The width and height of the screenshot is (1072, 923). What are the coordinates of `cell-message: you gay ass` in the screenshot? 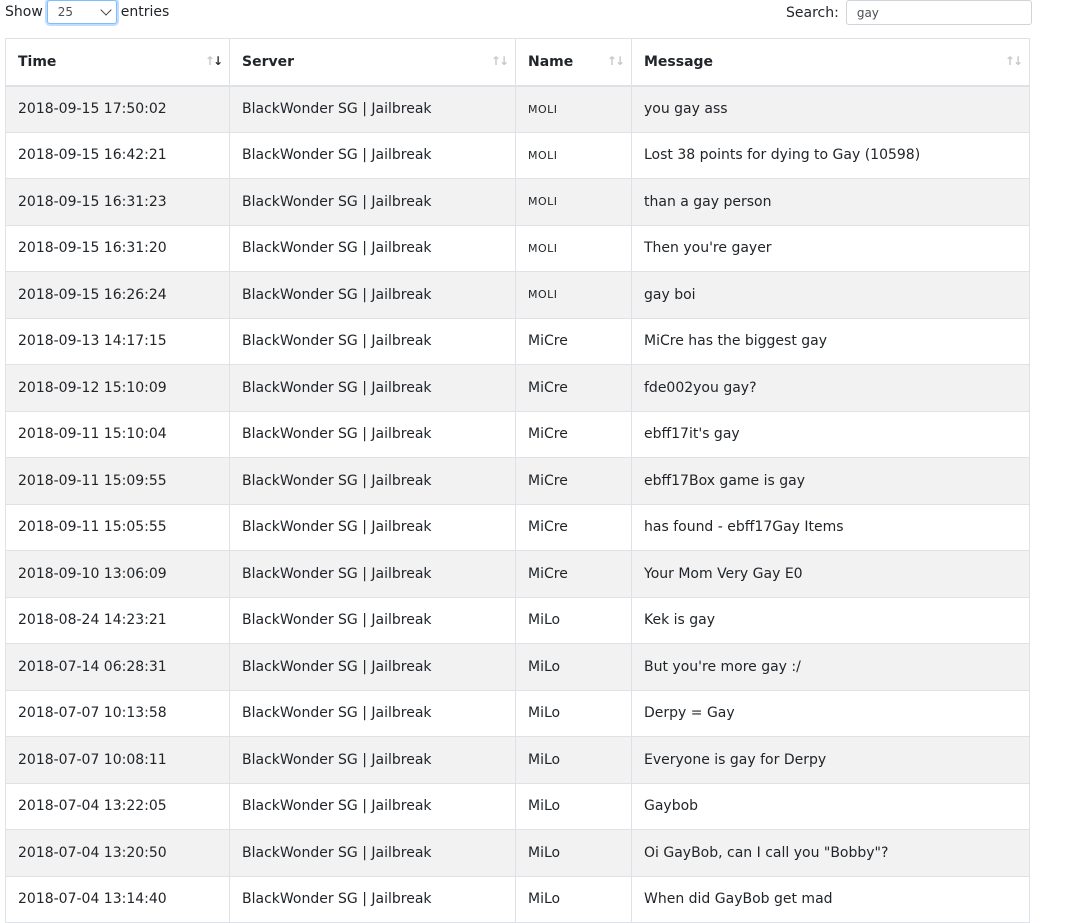 It's located at (830, 109).